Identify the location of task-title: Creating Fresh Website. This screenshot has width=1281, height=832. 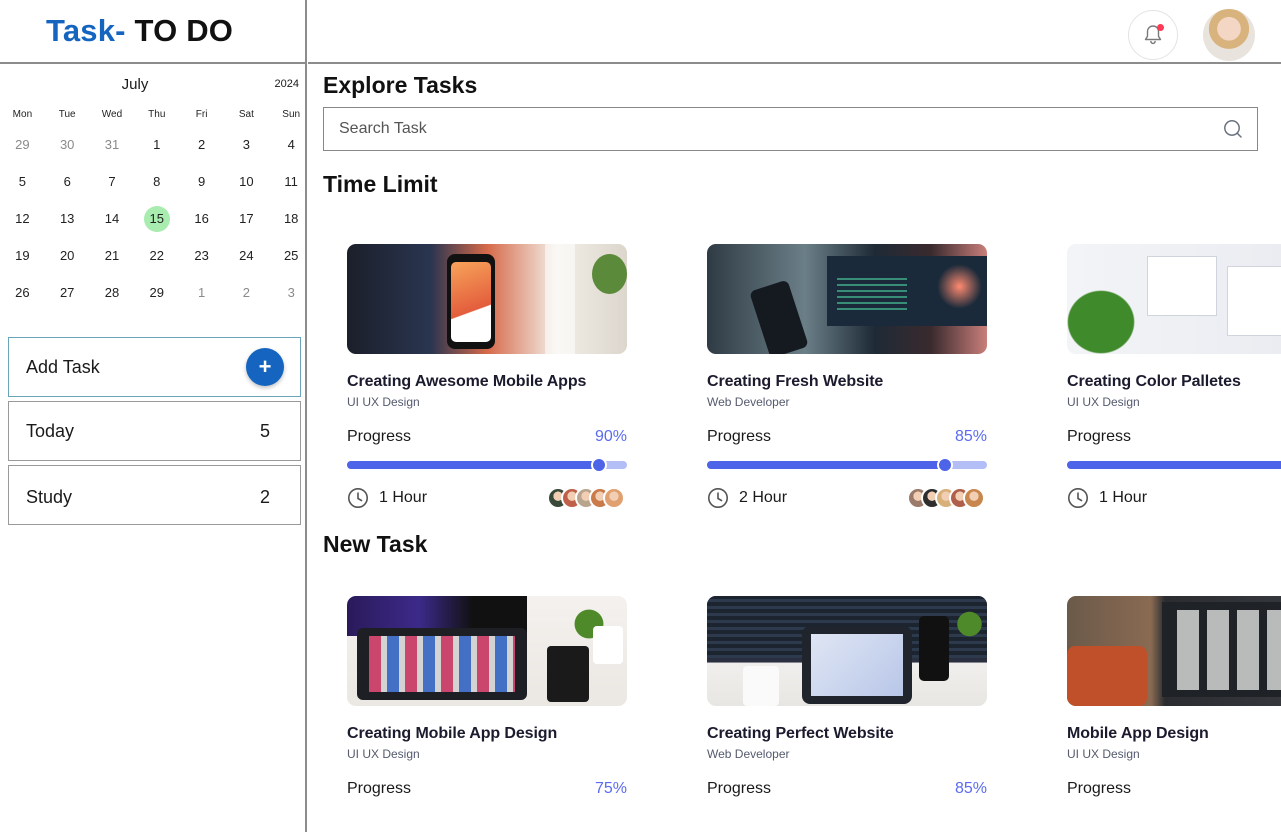
(795, 381).